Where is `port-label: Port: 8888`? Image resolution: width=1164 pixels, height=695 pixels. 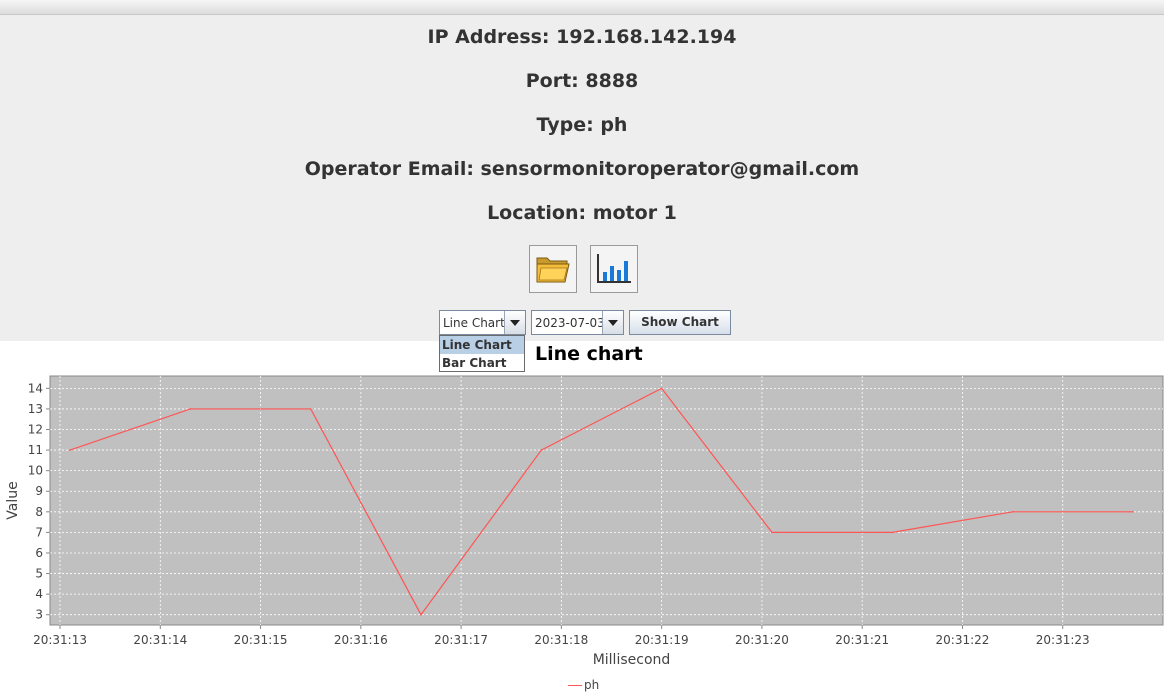 port-label: Port: 8888 is located at coordinates (582, 81).